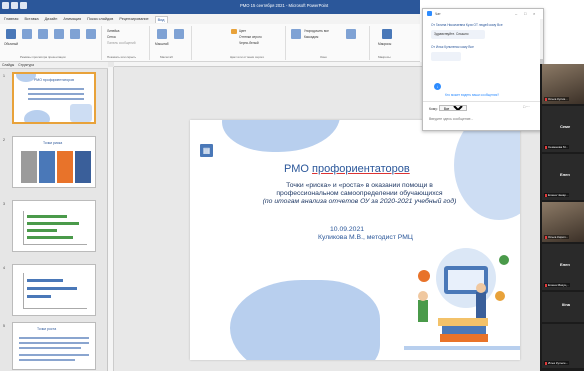 The height and width of the screenshot is (371, 584). I want to click on slide-number: 1, so click(4, 76).